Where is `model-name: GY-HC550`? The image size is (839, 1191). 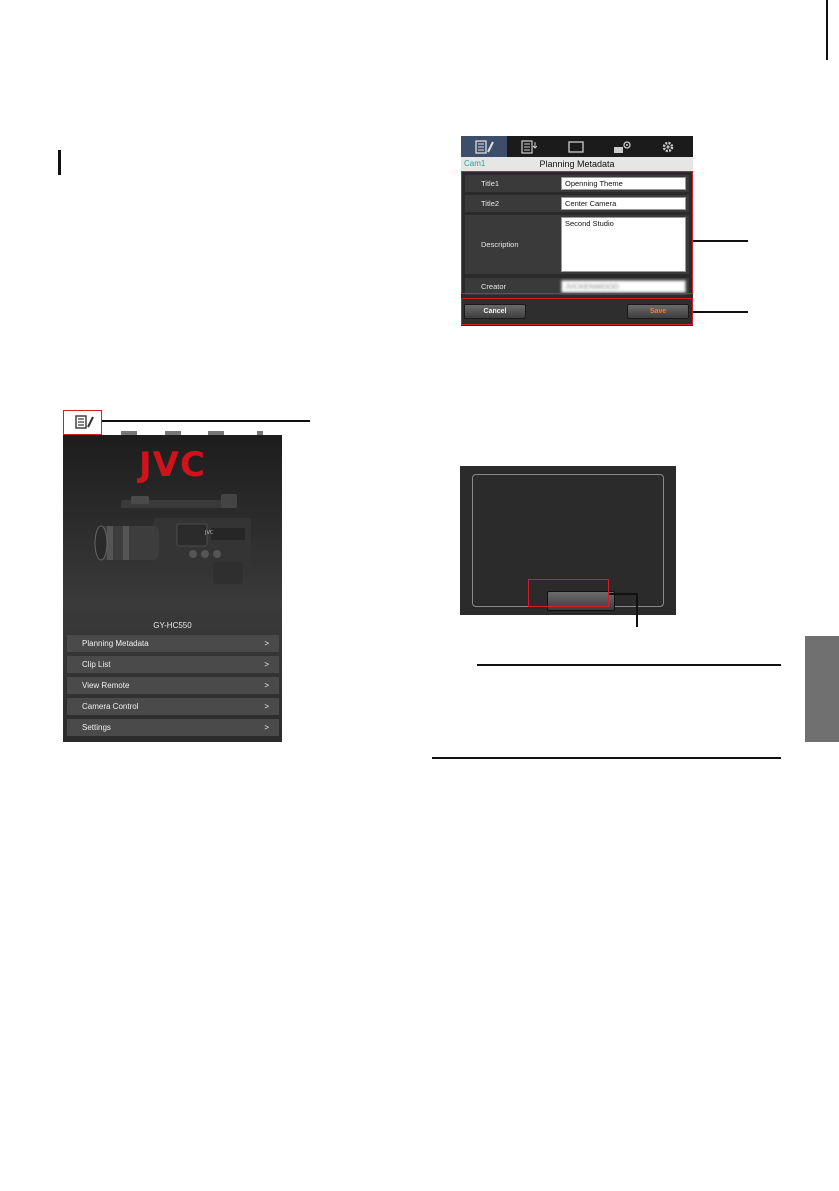
model-name: GY-HC550 is located at coordinates (172, 625).